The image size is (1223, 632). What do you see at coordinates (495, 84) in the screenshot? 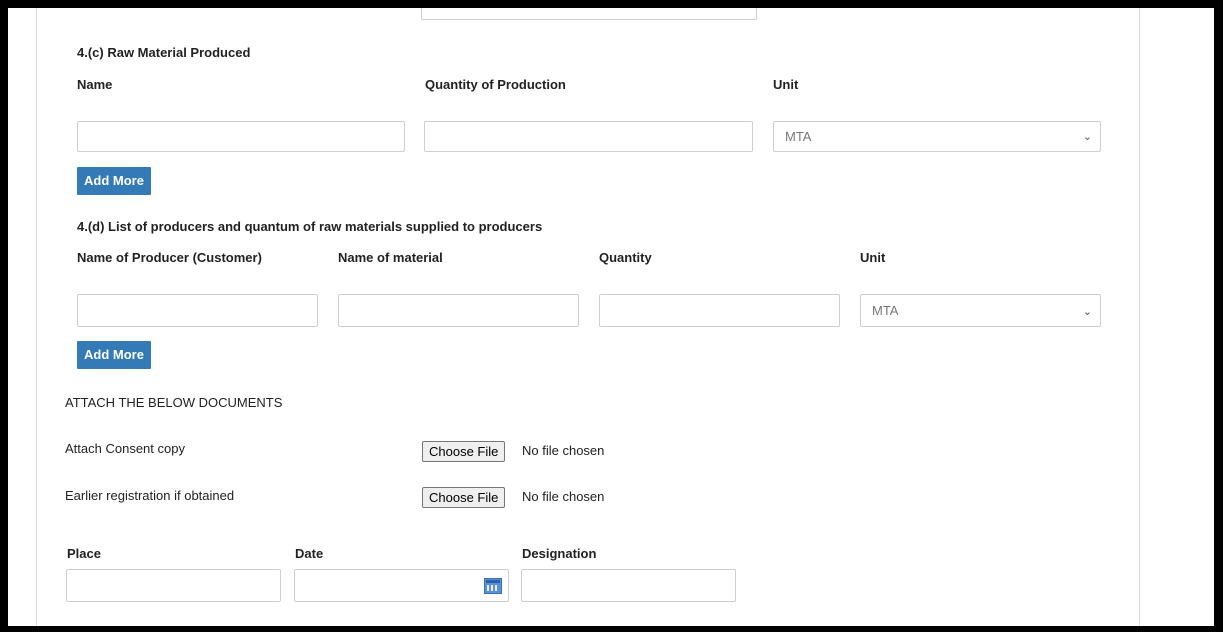
I see `col-quantity-production-label: Quantity of Production` at bounding box center [495, 84].